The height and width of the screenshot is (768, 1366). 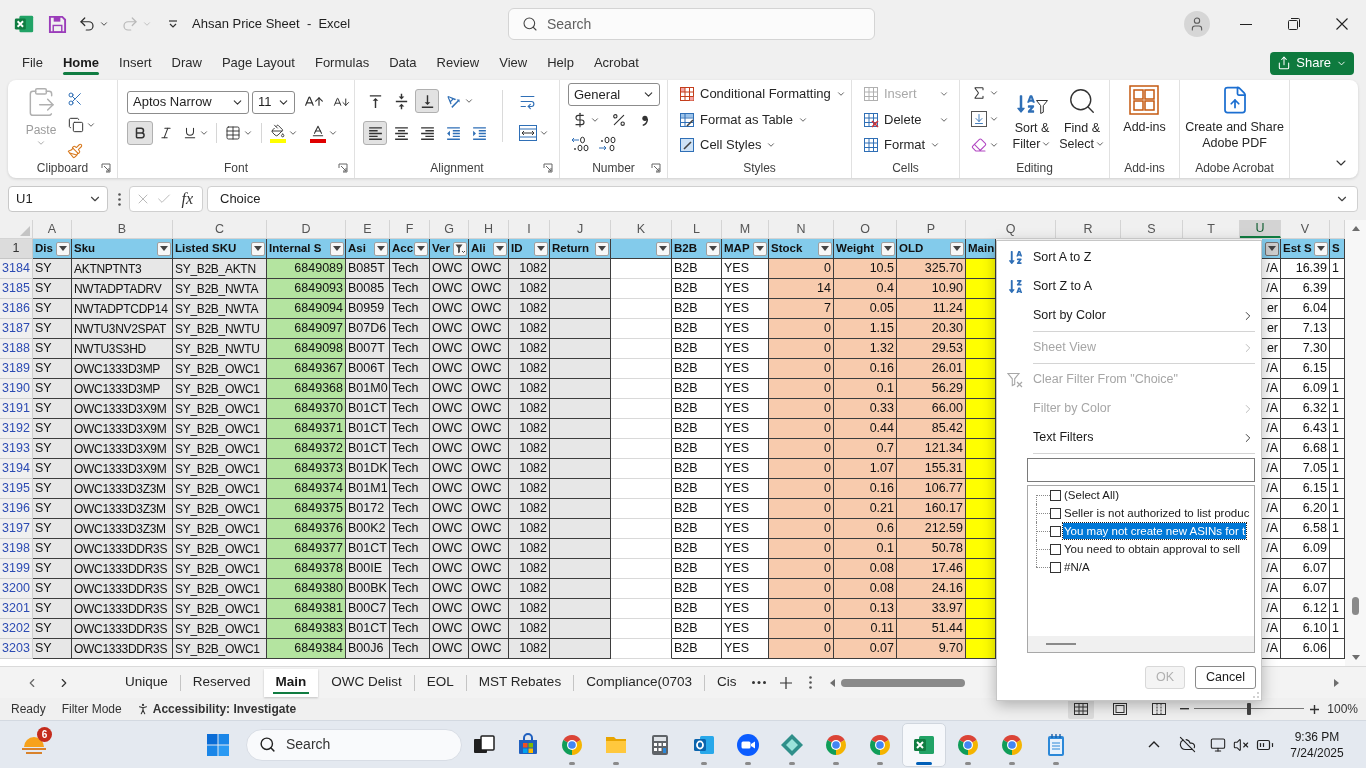 I want to click on share-button: Share, so click(x=1312, y=63).